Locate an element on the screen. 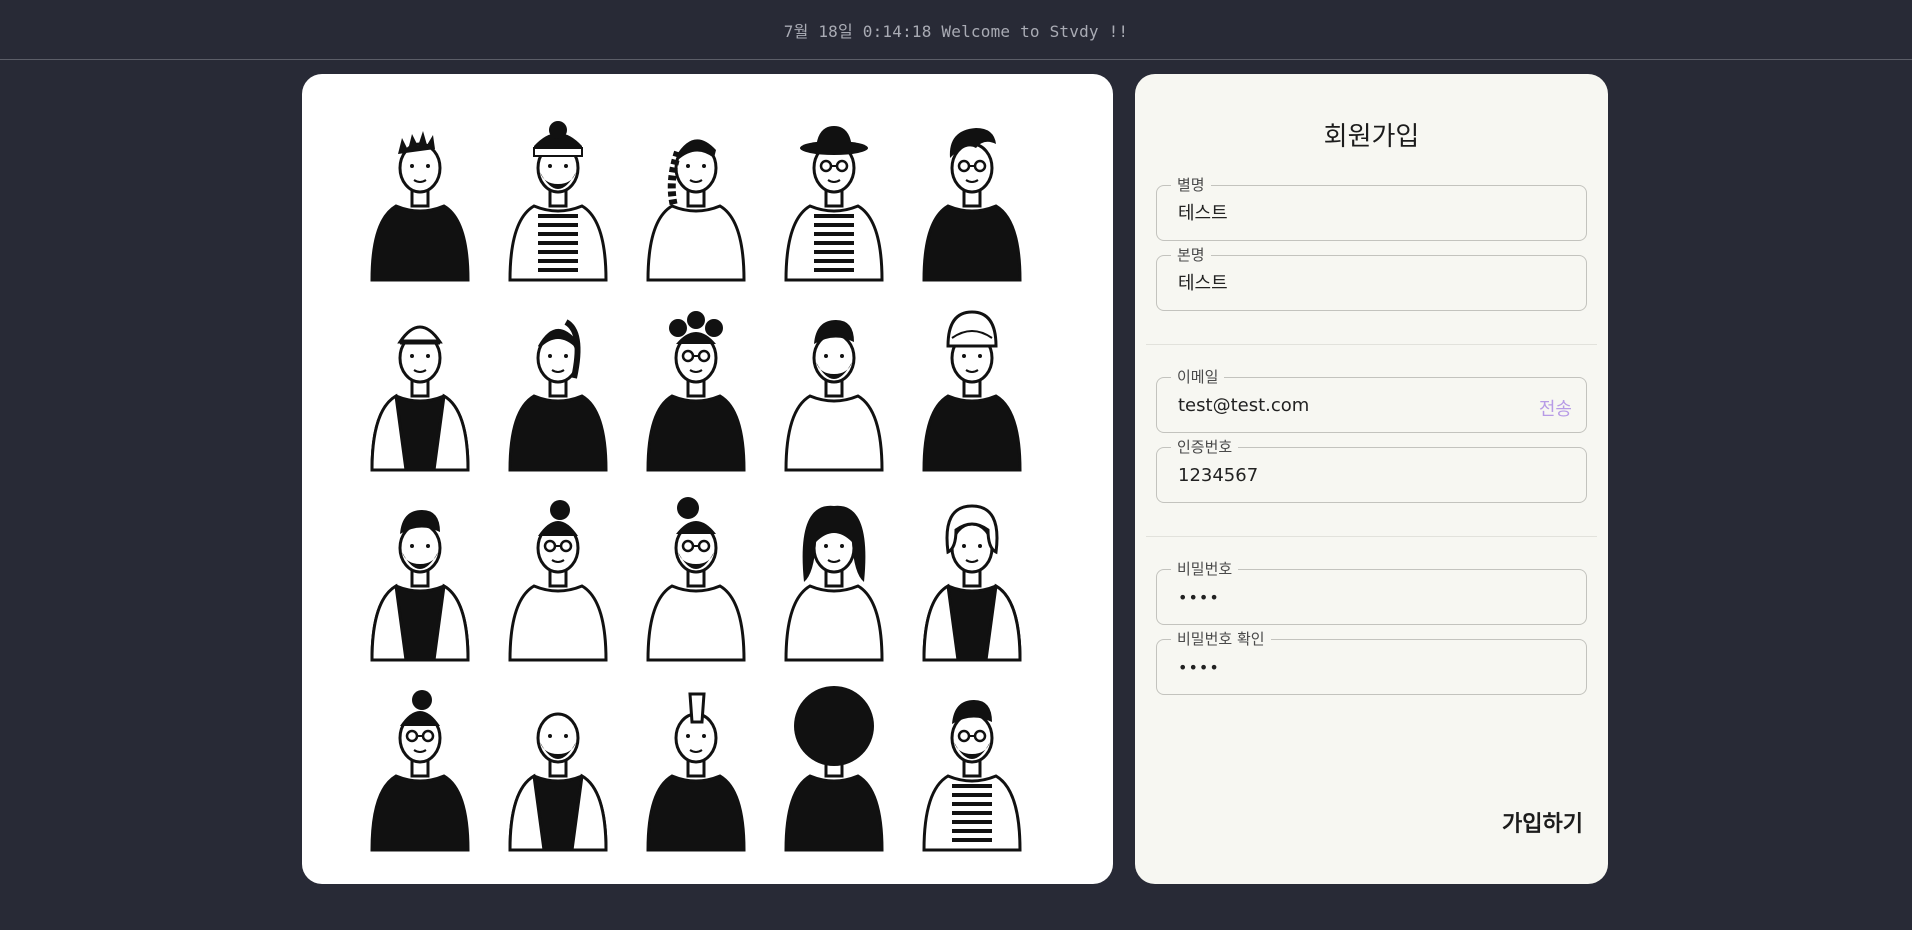  person-long-hair-shirt-illustration is located at coordinates (834, 577).